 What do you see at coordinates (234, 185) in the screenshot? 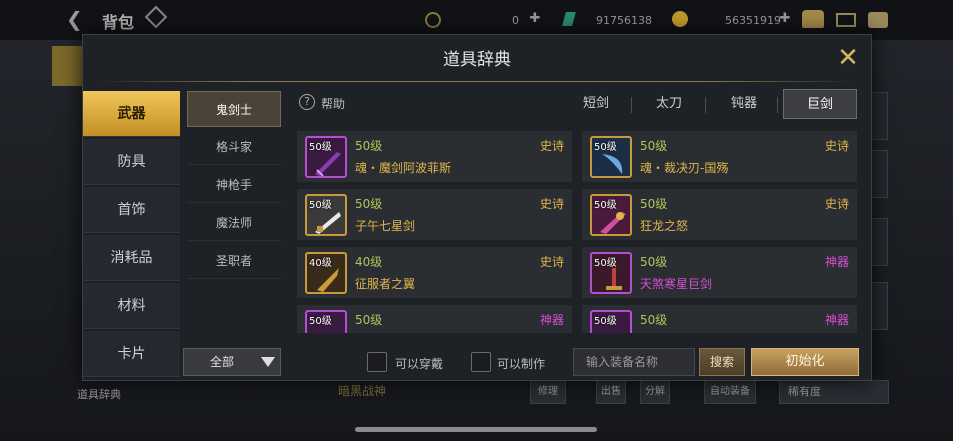
I see `class-gunner: 神枪手` at bounding box center [234, 185].